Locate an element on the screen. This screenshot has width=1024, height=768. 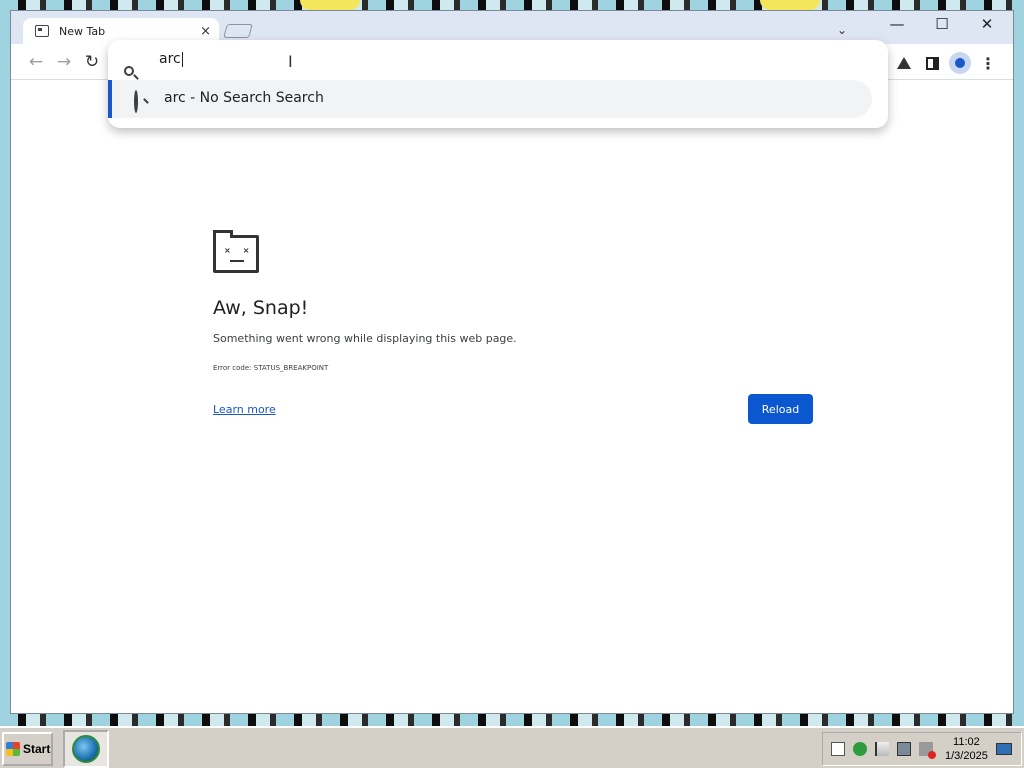
omnibox-query-text: arc is located at coordinates (170, 59).